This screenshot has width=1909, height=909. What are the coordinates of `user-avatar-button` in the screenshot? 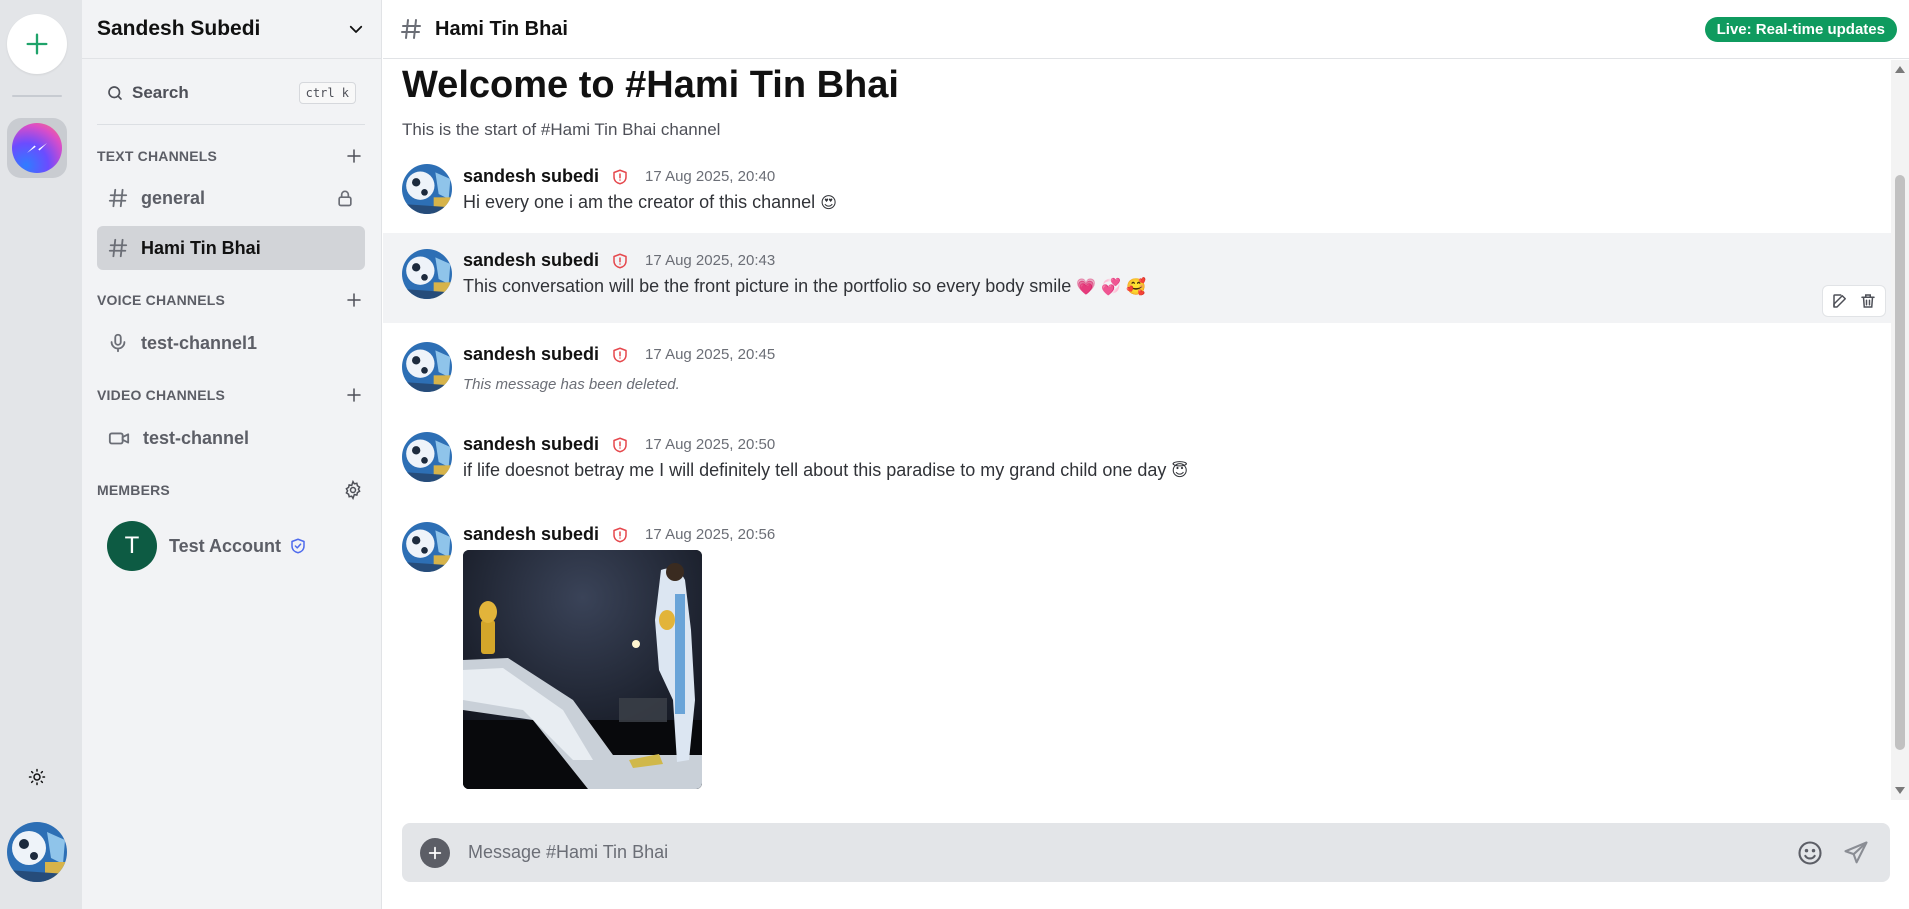 It's located at (37, 852).